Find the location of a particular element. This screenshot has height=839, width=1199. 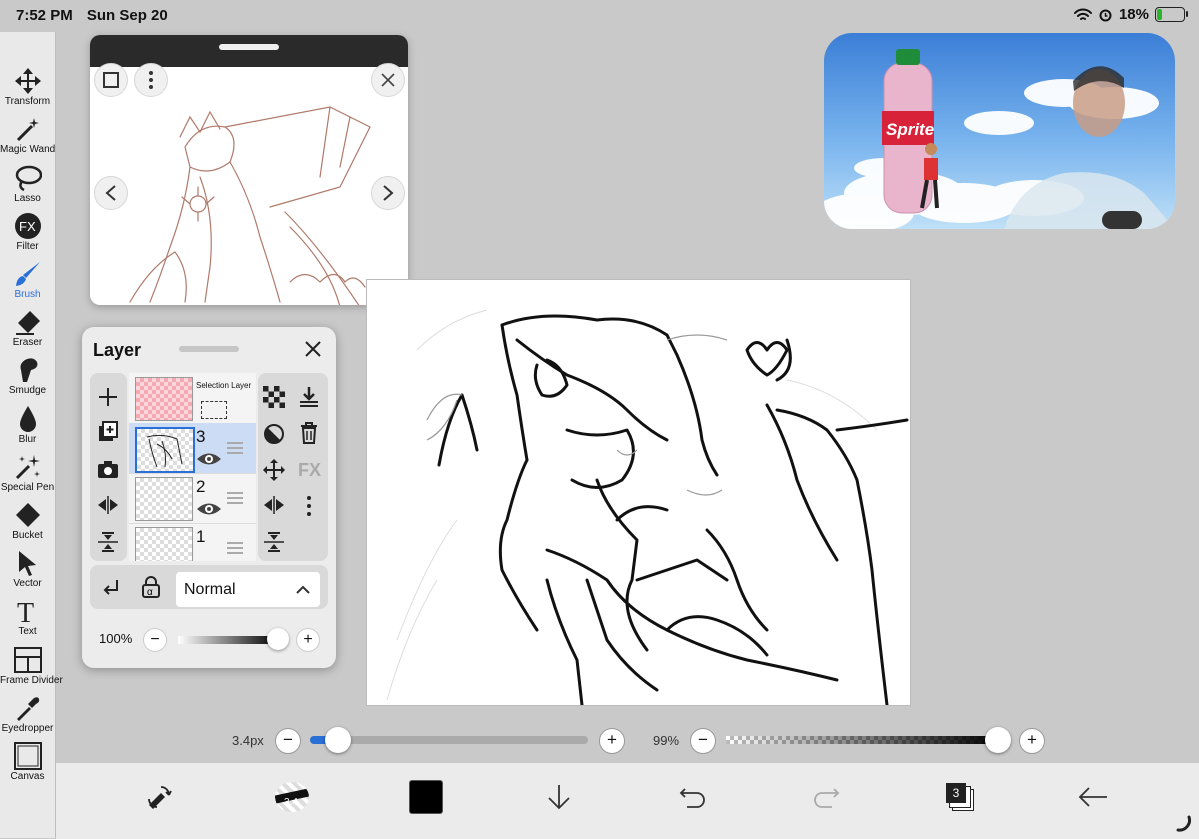

tool-text: T Text is located at coordinates (27, 616).